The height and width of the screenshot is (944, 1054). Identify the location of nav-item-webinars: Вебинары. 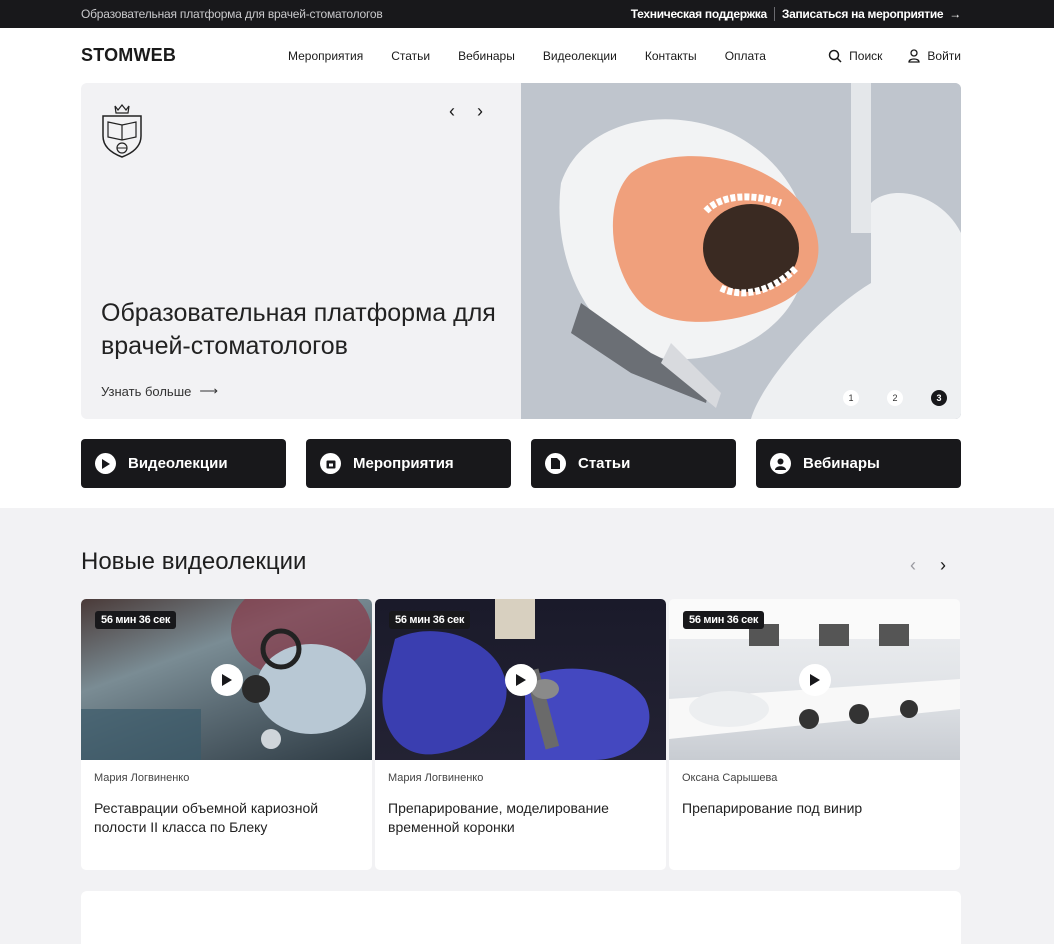
(486, 56).